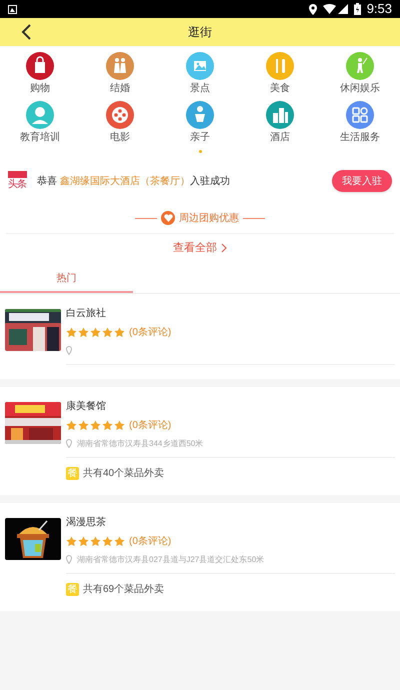 This screenshot has width=400, height=690. Describe the element at coordinates (379, 9) in the screenshot. I see `status-time: 9:53` at that location.